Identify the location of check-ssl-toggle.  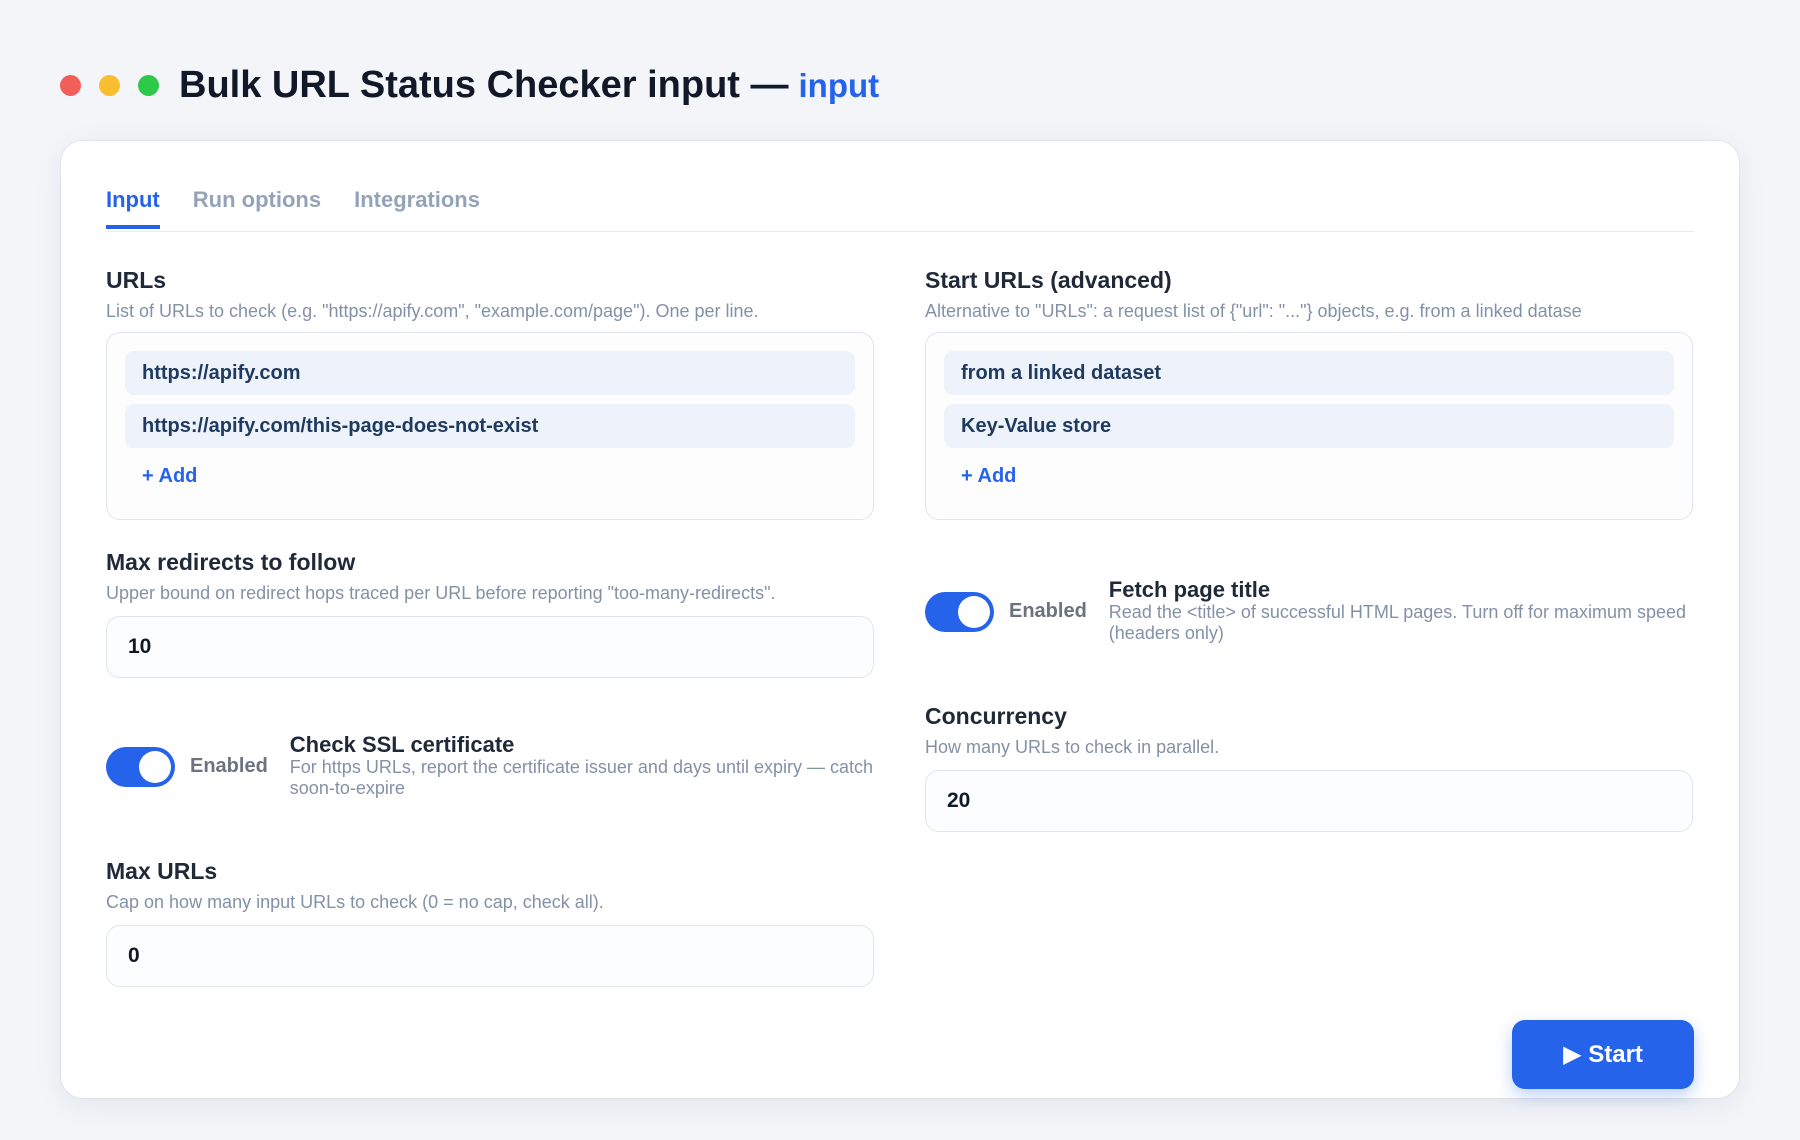
(140, 767).